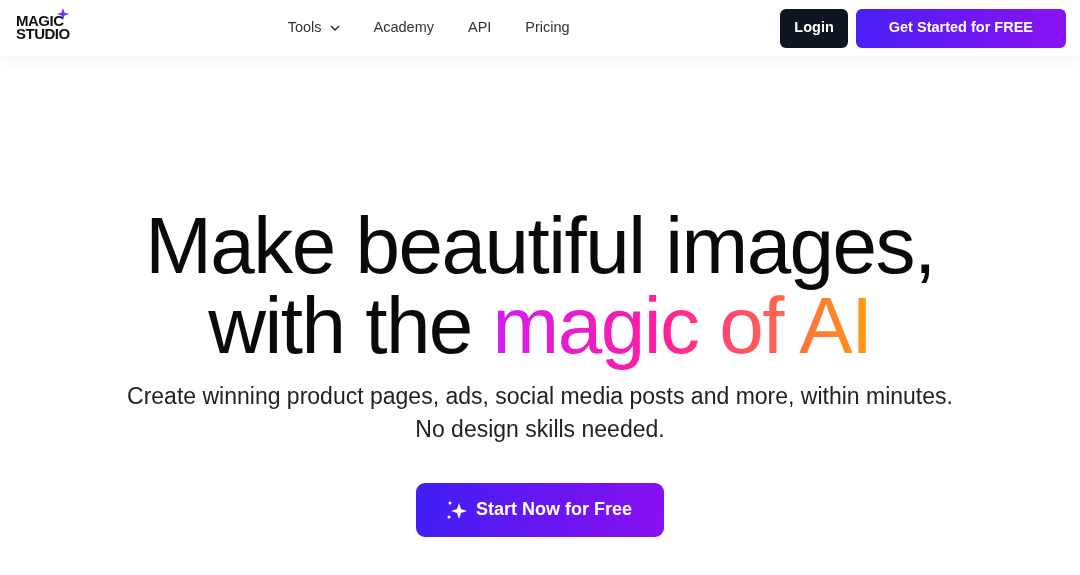  What do you see at coordinates (540, 396) in the screenshot?
I see `subtitle: Create winning product pages, ads, social media posts and more, within minutes.` at bounding box center [540, 396].